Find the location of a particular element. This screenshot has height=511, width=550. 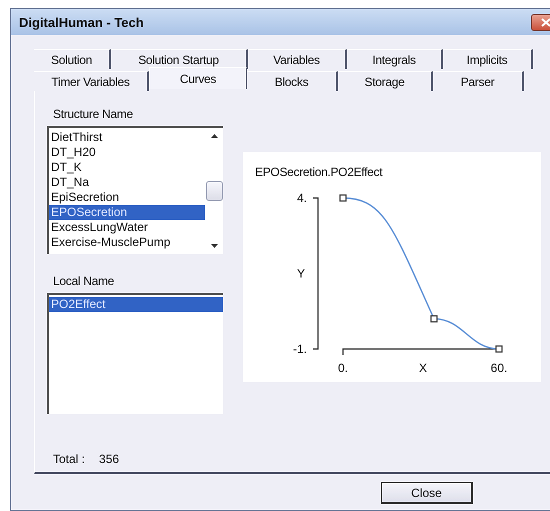

tab: Parser is located at coordinates (478, 81).